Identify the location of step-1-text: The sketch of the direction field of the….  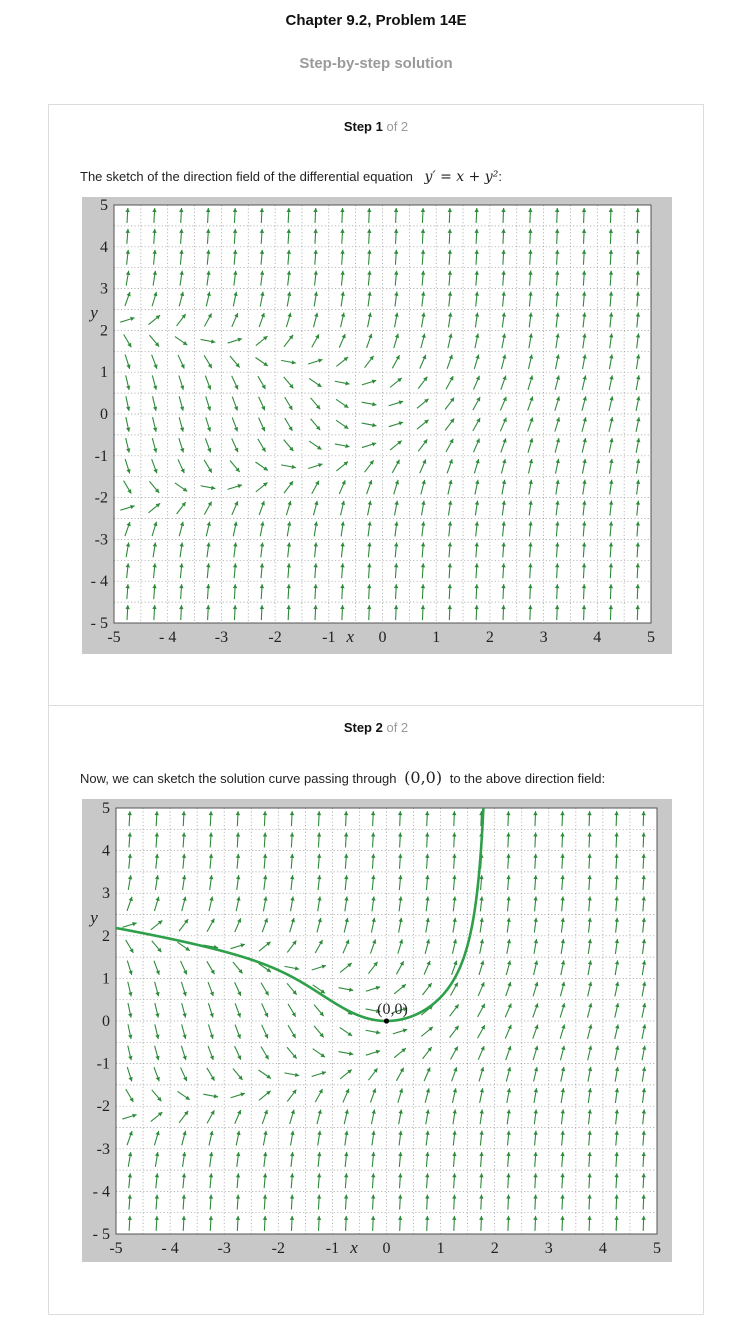
(246, 176).